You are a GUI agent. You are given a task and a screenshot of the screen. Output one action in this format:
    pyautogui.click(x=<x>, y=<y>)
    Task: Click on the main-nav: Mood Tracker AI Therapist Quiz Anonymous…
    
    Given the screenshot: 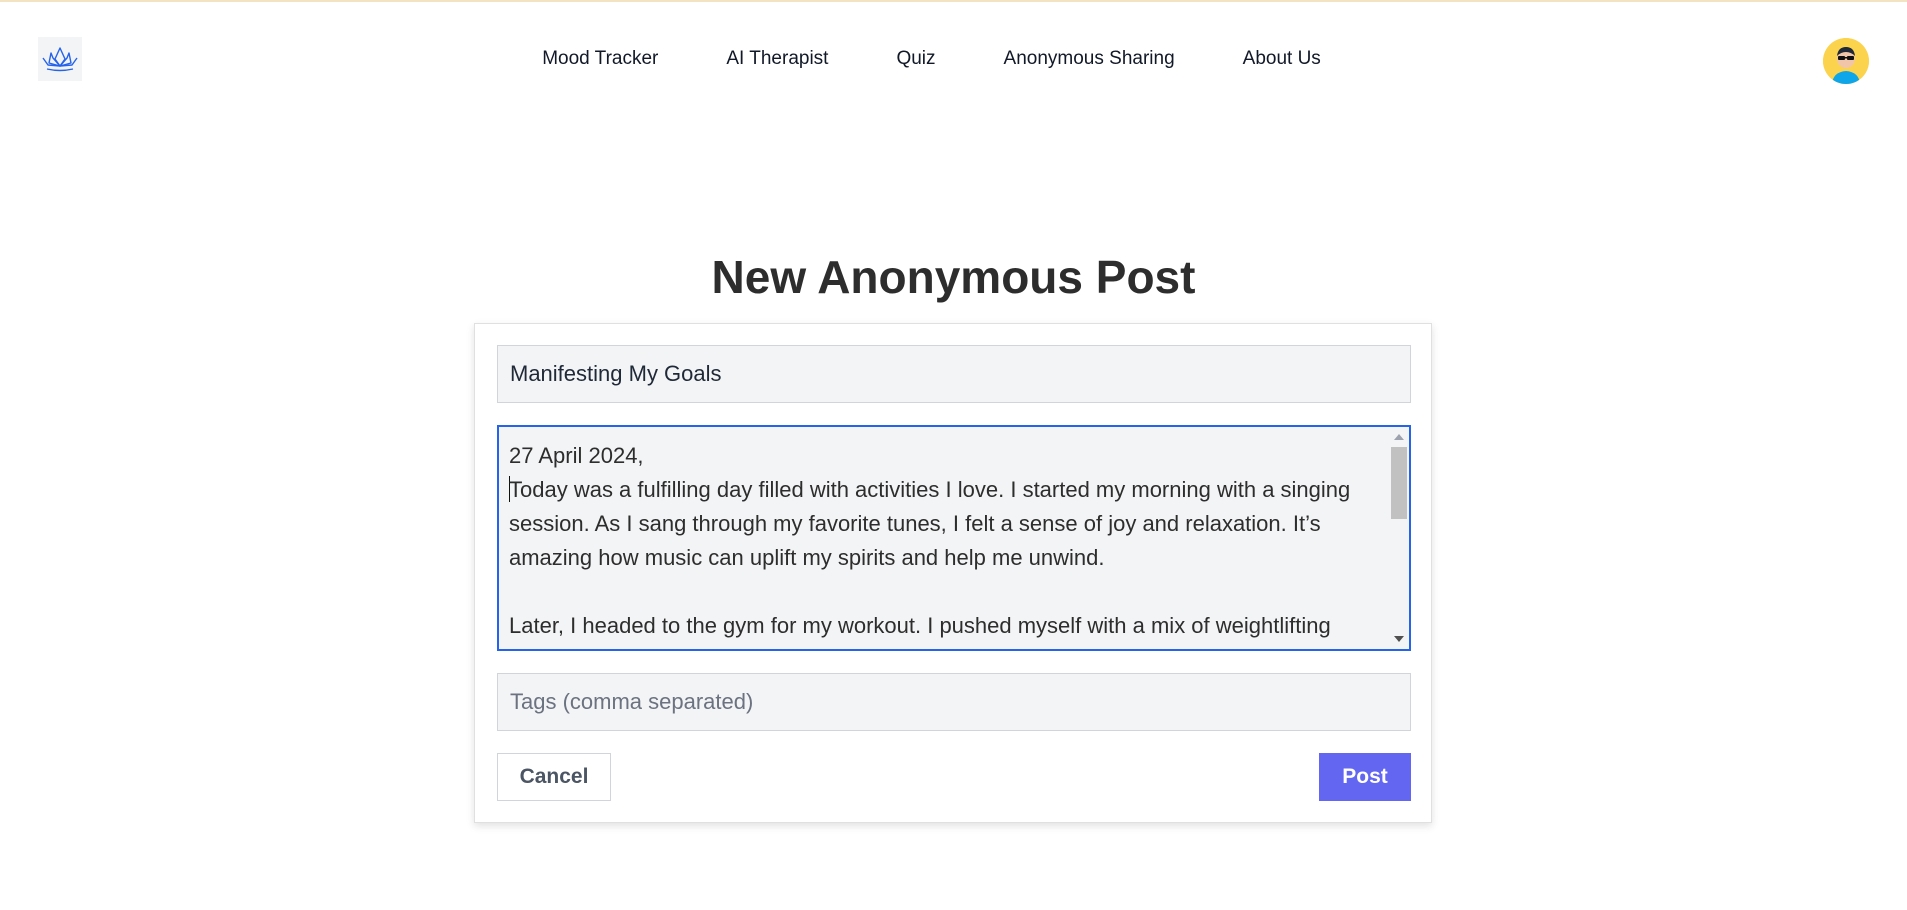 What is the action you would take?
    pyautogui.click(x=953, y=59)
    